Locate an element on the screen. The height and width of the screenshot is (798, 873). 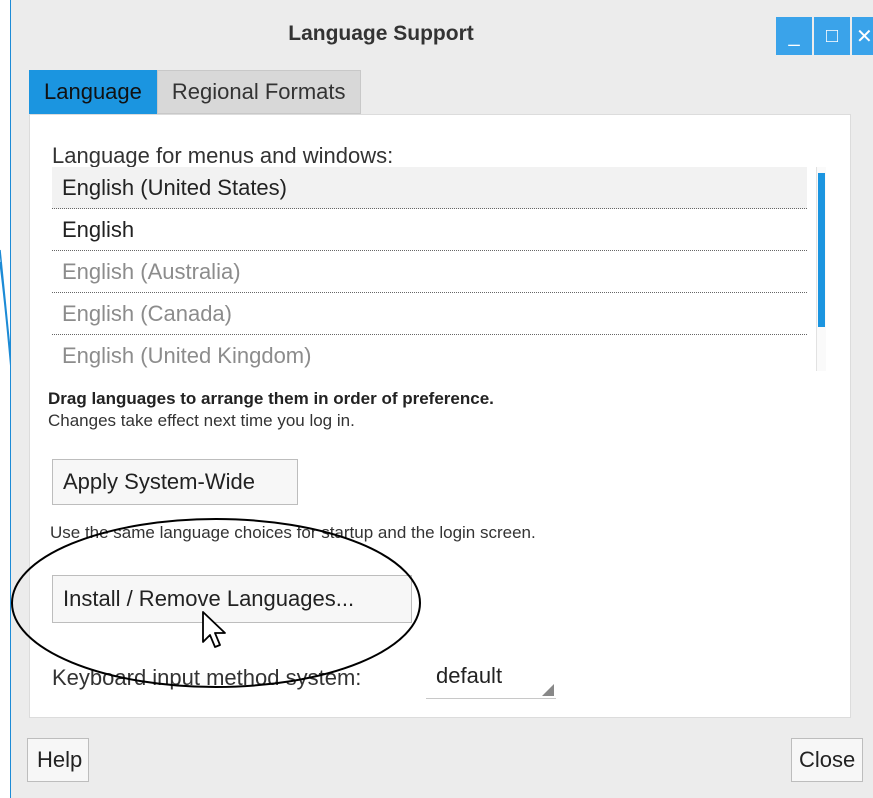
language-list-scrollbar is located at coordinates (821, 269).